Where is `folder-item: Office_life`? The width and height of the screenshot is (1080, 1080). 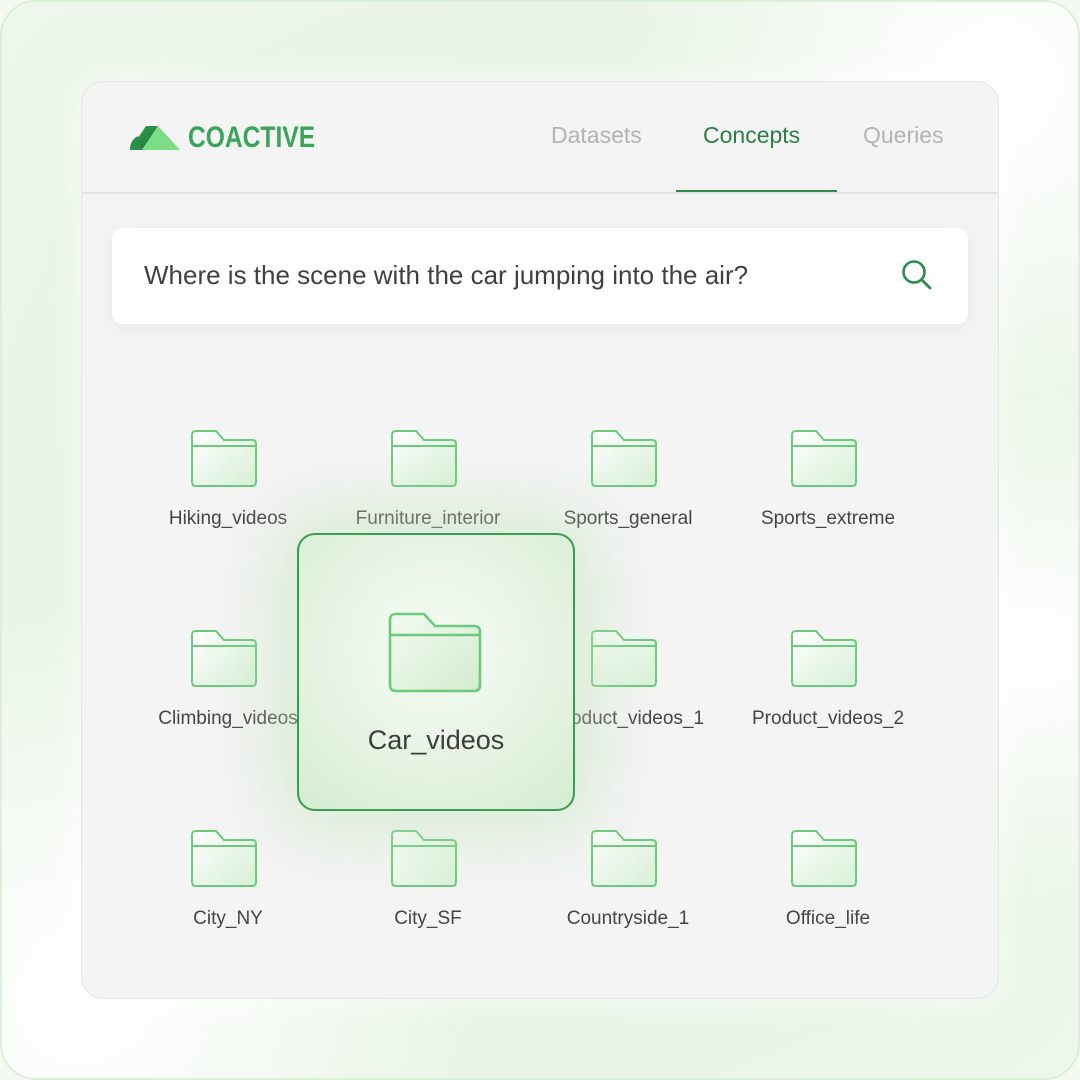 folder-item: Office_life is located at coordinates (828, 898).